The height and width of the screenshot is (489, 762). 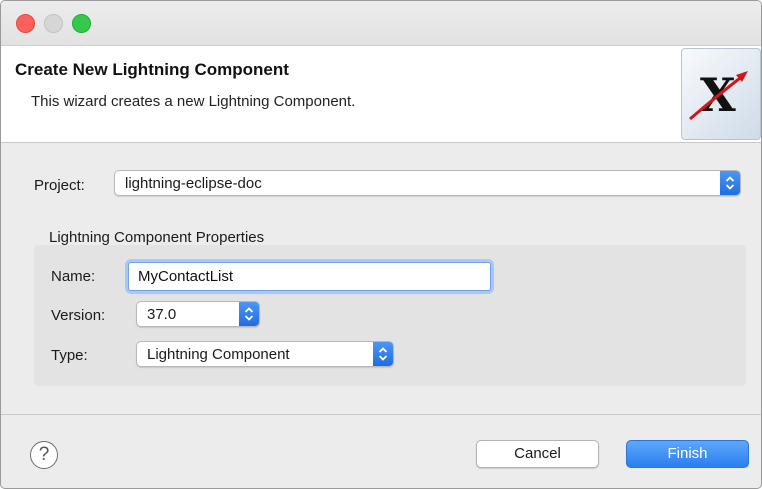 I want to click on project-select-stepper-icon, so click(x=730, y=183).